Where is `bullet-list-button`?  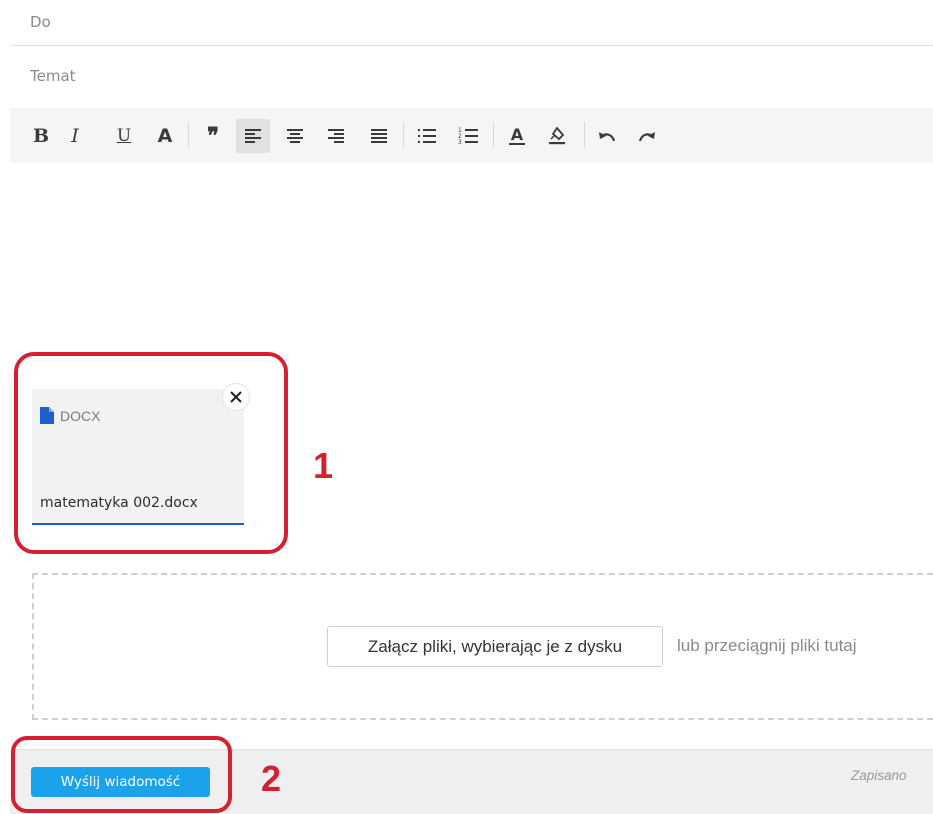 bullet-list-button is located at coordinates (427, 136).